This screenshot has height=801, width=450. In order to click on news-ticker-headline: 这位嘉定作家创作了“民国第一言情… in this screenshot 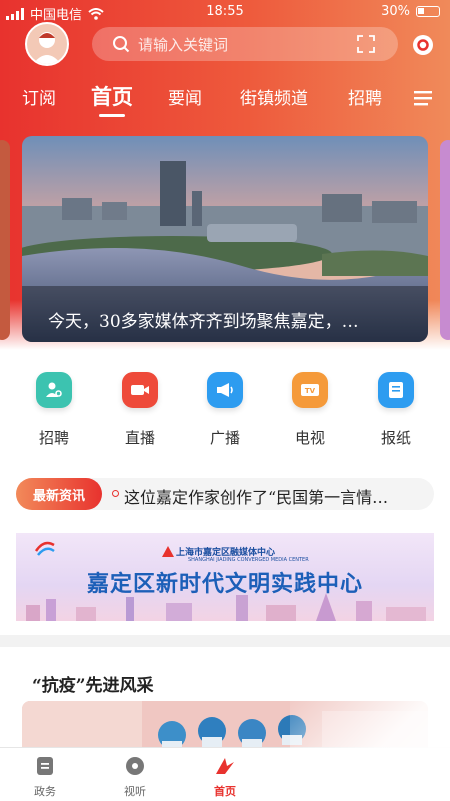, I will do `click(274, 496)`.